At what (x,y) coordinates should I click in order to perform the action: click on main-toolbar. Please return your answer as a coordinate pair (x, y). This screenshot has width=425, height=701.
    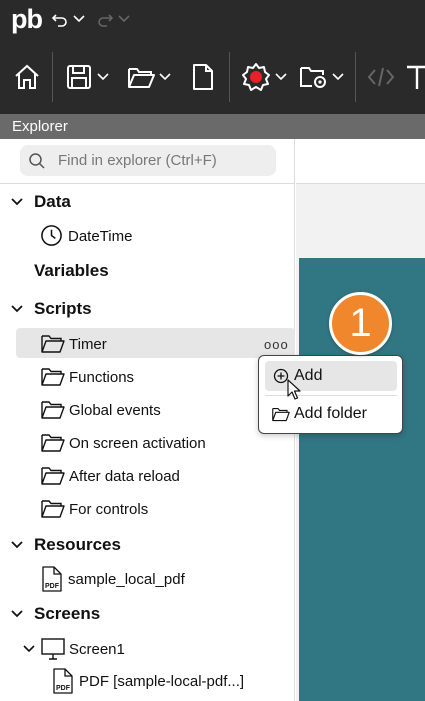
    Looking at the image, I should click on (212, 78).